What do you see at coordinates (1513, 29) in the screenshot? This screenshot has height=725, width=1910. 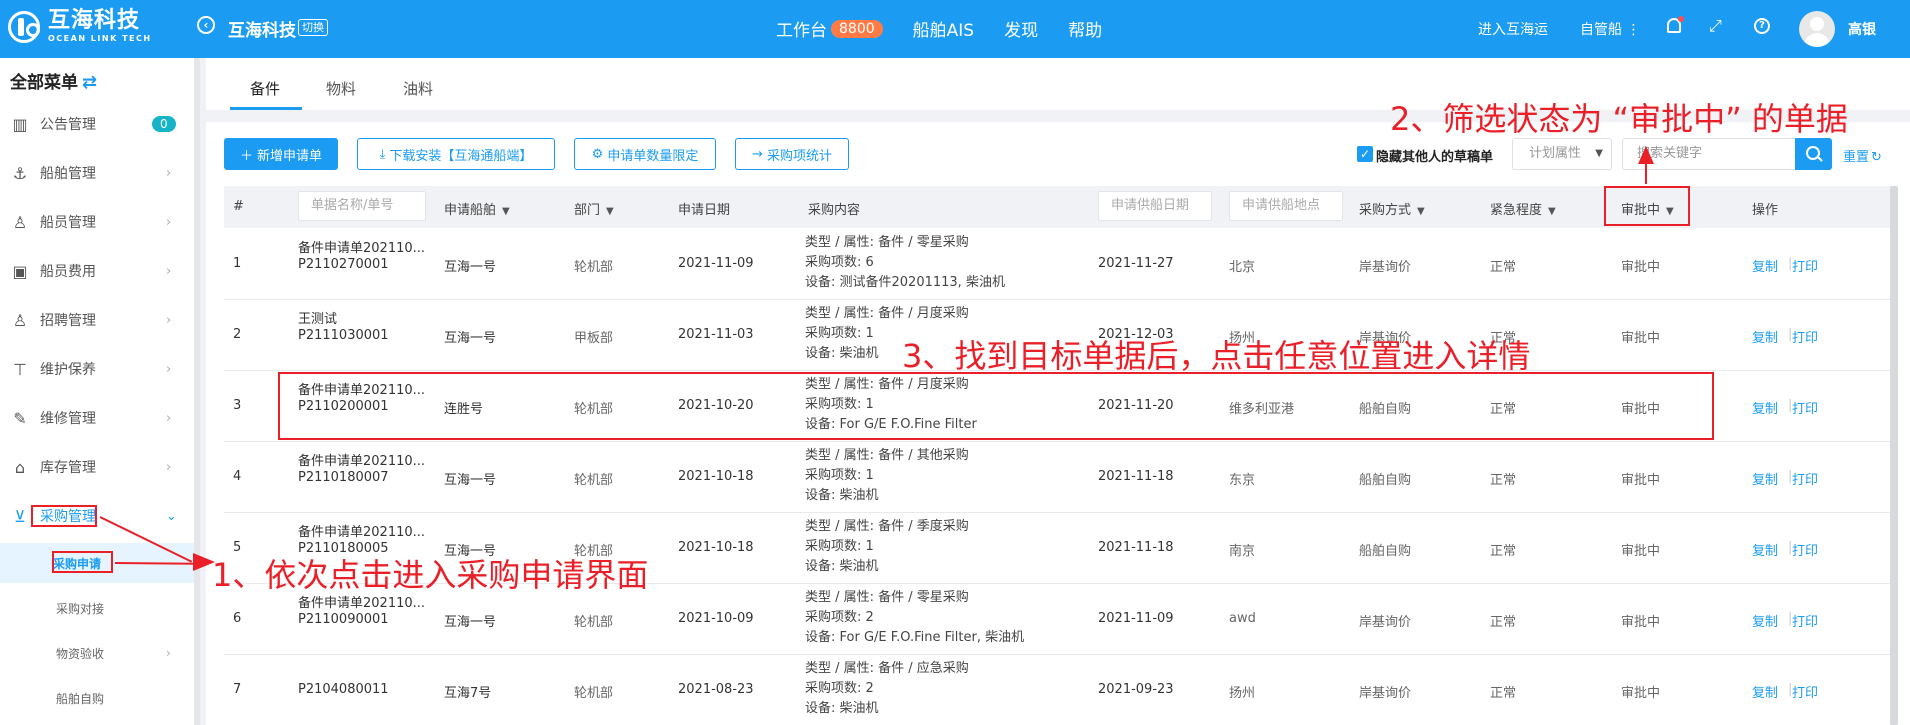 I see `enter-hhy-link: 进入互海运` at bounding box center [1513, 29].